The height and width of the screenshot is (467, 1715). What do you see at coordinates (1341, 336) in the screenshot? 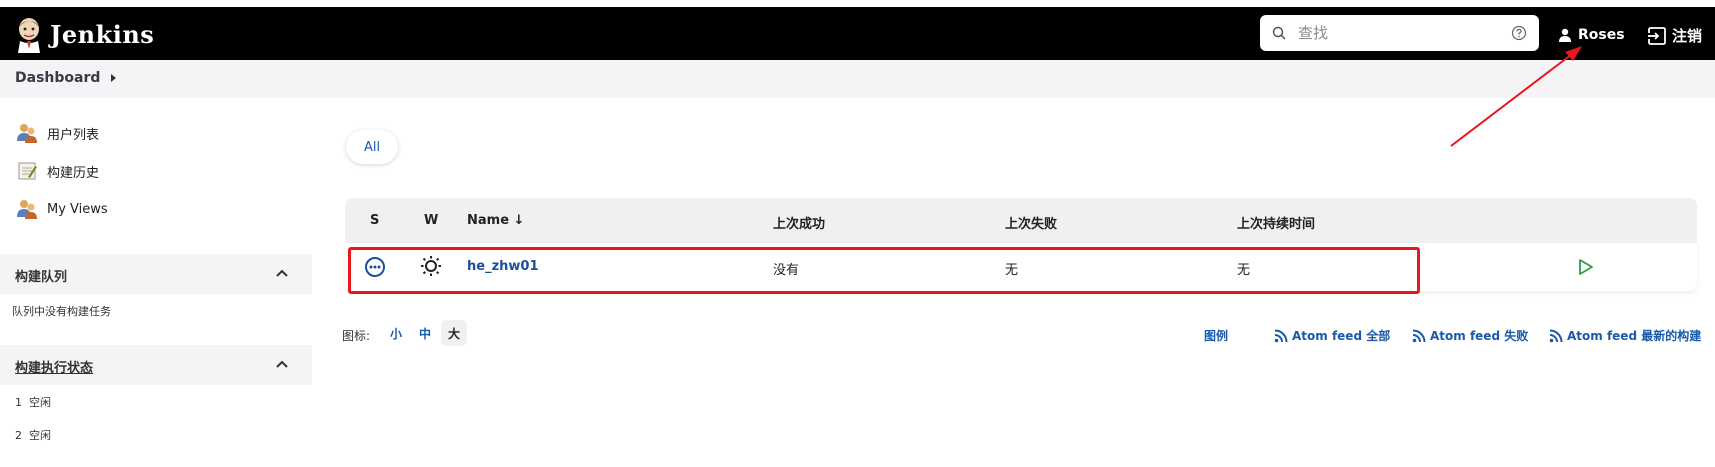
I see `atom-feed-all-label: Atom feed 全部` at bounding box center [1341, 336].